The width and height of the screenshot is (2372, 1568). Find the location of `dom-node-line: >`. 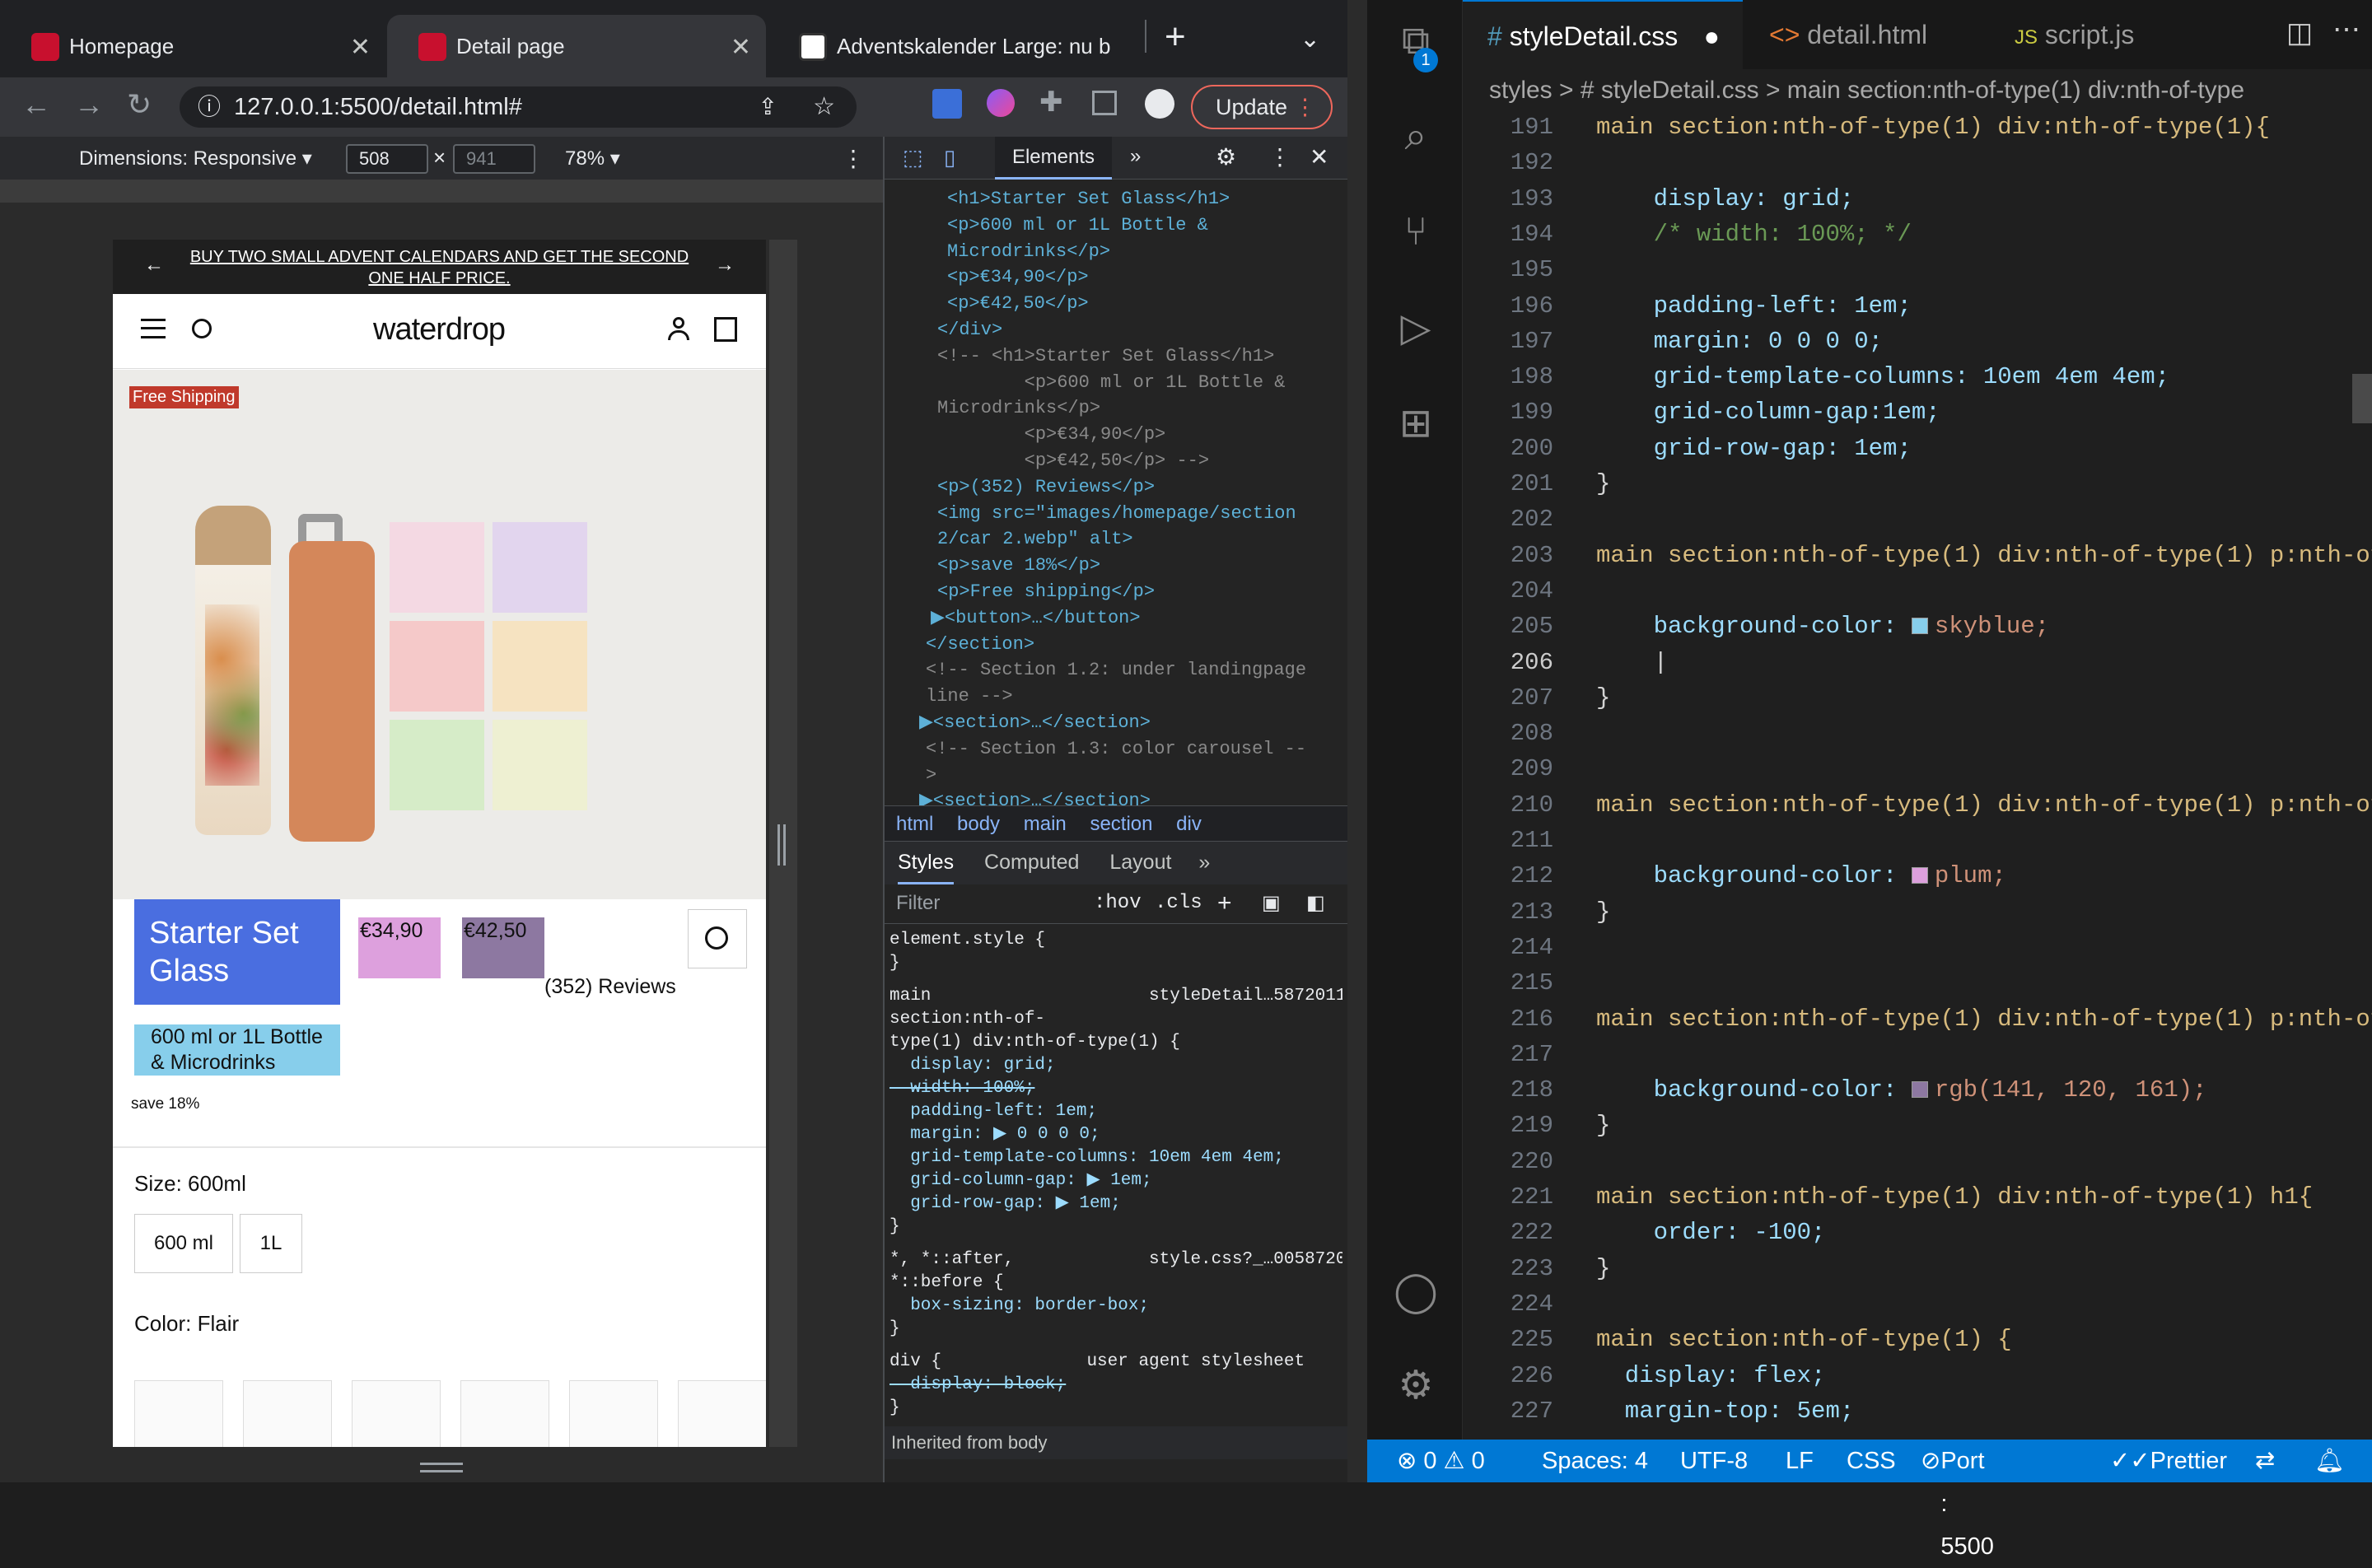

dom-node-line: > is located at coordinates (931, 776).